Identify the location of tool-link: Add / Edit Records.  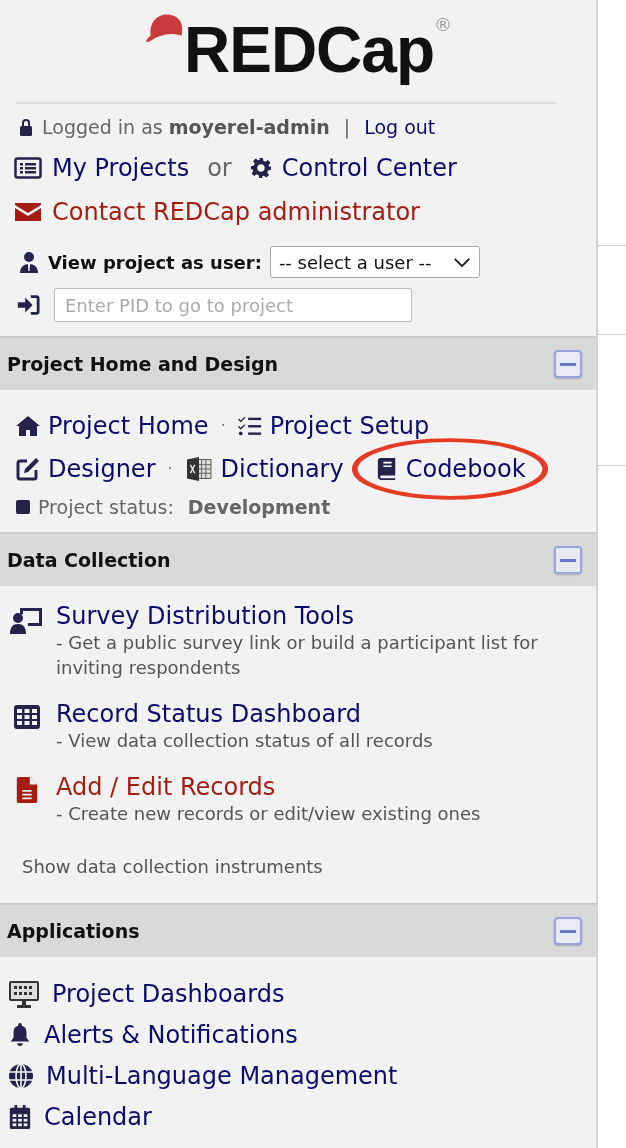
(268, 787).